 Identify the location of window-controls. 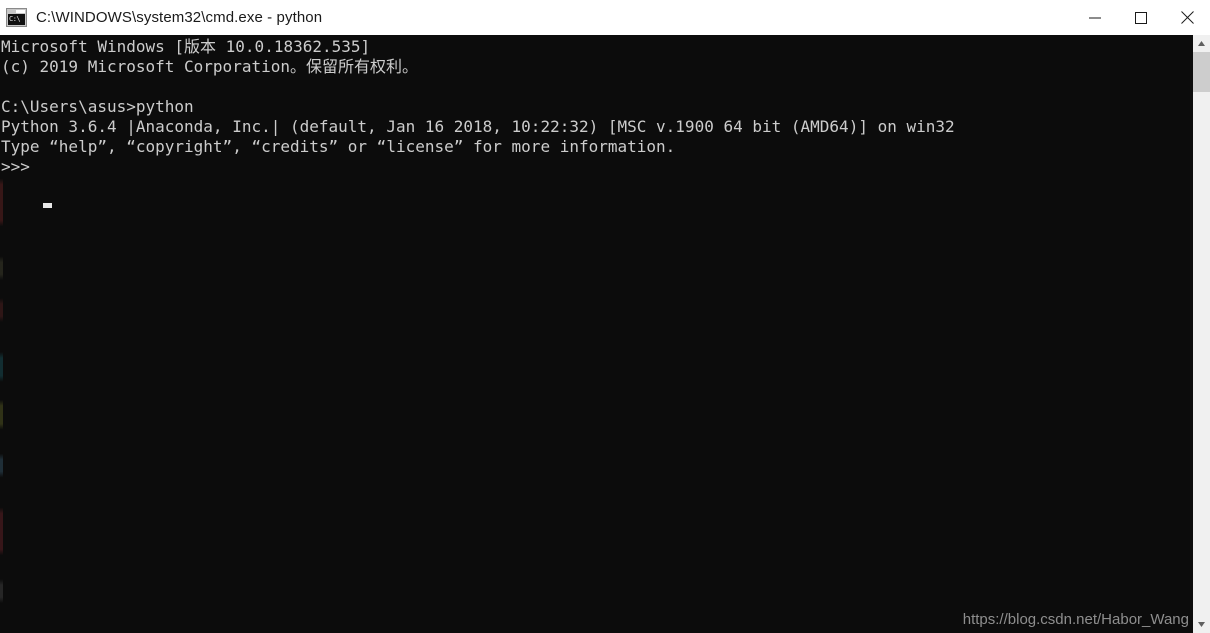
(1141, 17).